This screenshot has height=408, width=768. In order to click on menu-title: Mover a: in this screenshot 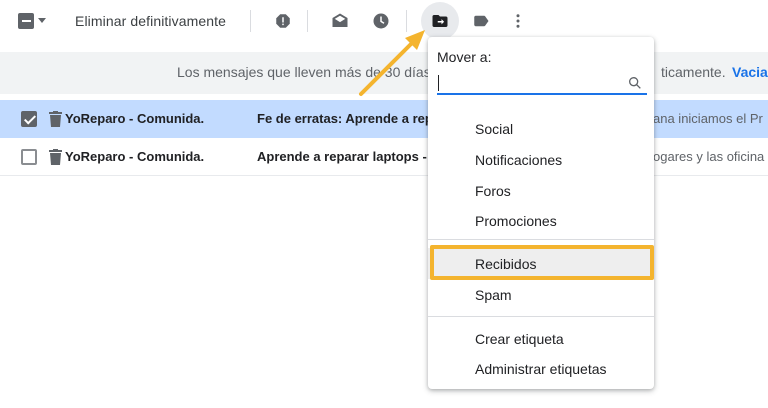, I will do `click(464, 57)`.